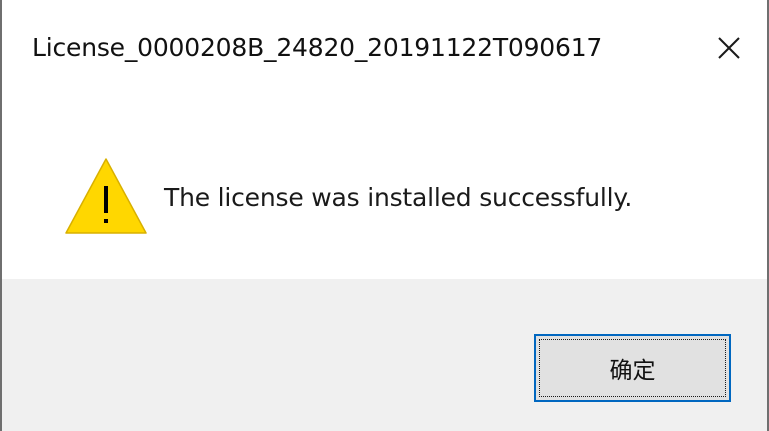 The image size is (769, 431). What do you see at coordinates (632, 371) in the screenshot?
I see `ok-button-label: 确定` at bounding box center [632, 371].